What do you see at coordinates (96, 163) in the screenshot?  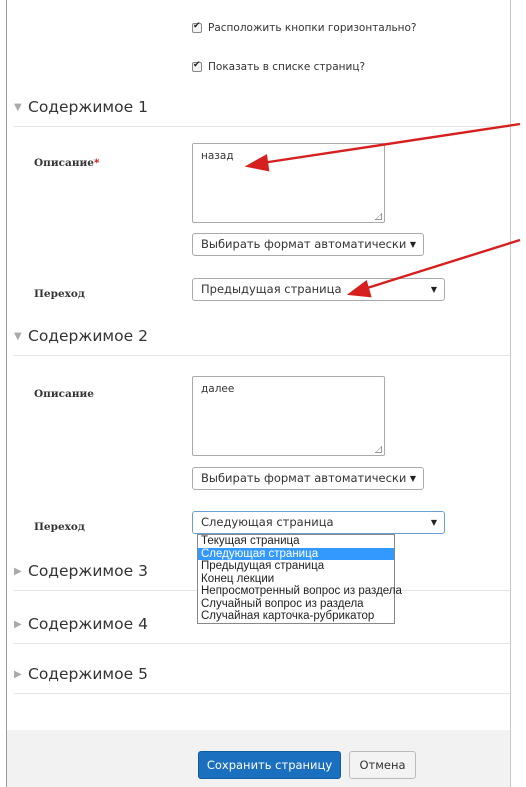 I see `required-marker: *` at bounding box center [96, 163].